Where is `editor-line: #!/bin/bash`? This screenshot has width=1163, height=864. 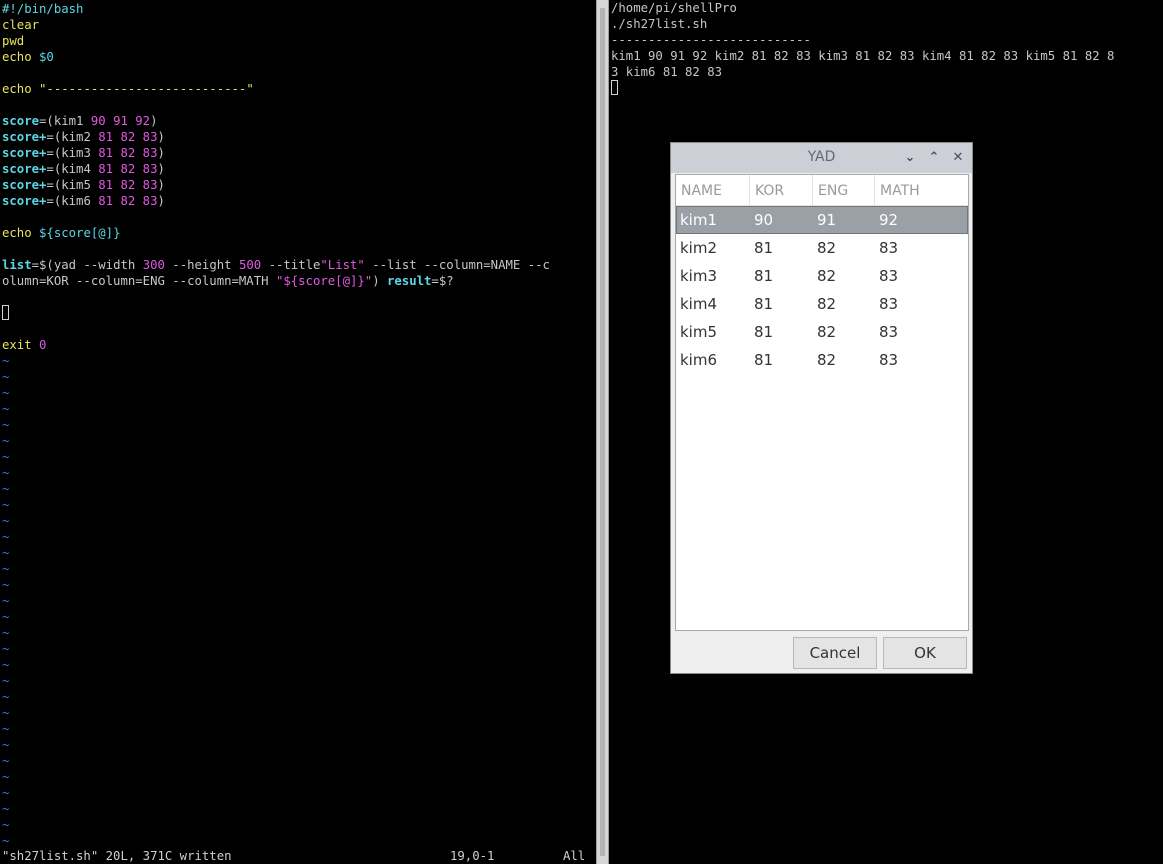 editor-line: #!/bin/bash is located at coordinates (42, 9).